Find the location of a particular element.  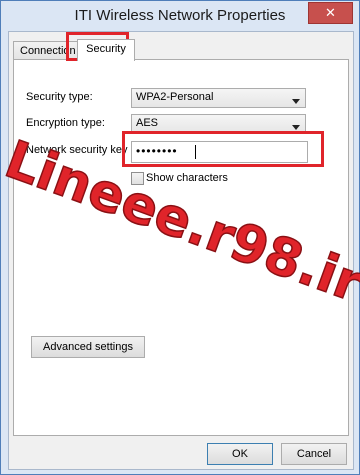

show-characters-label: Show characters is located at coordinates (187, 178).